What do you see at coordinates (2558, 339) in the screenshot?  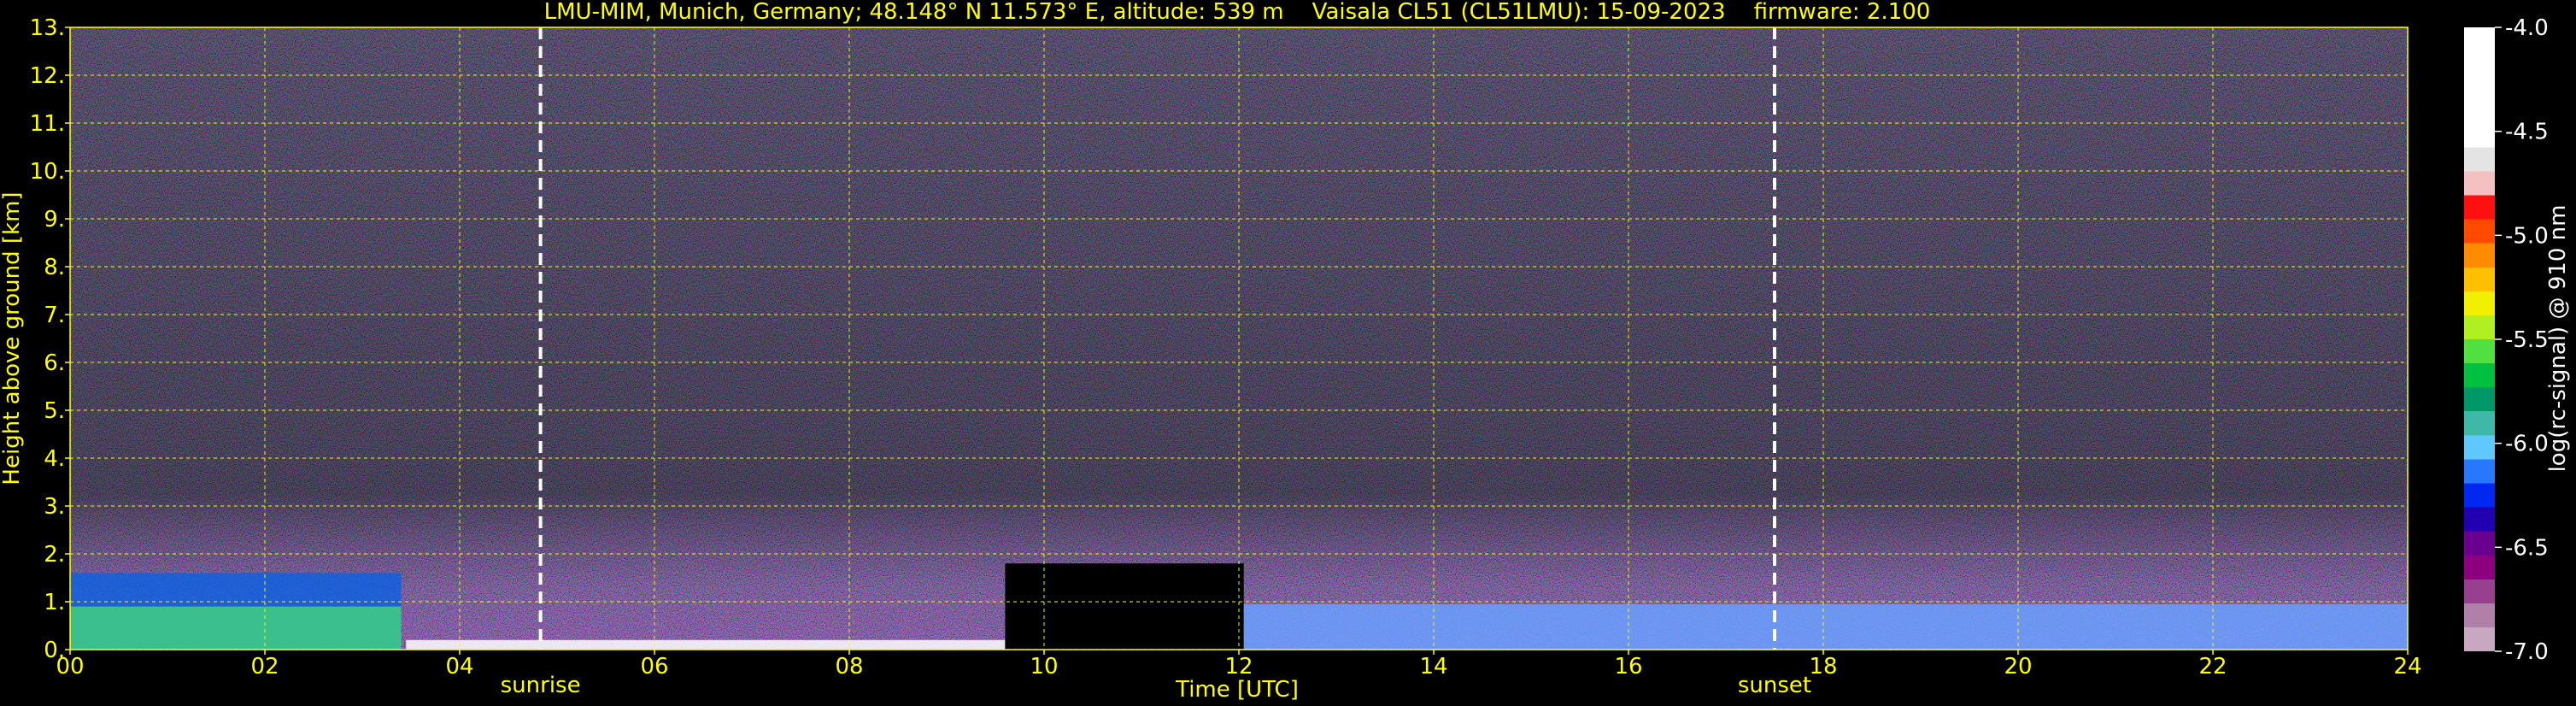 I see `colorbar-label: log(rc-signal) @ 910 nm` at bounding box center [2558, 339].